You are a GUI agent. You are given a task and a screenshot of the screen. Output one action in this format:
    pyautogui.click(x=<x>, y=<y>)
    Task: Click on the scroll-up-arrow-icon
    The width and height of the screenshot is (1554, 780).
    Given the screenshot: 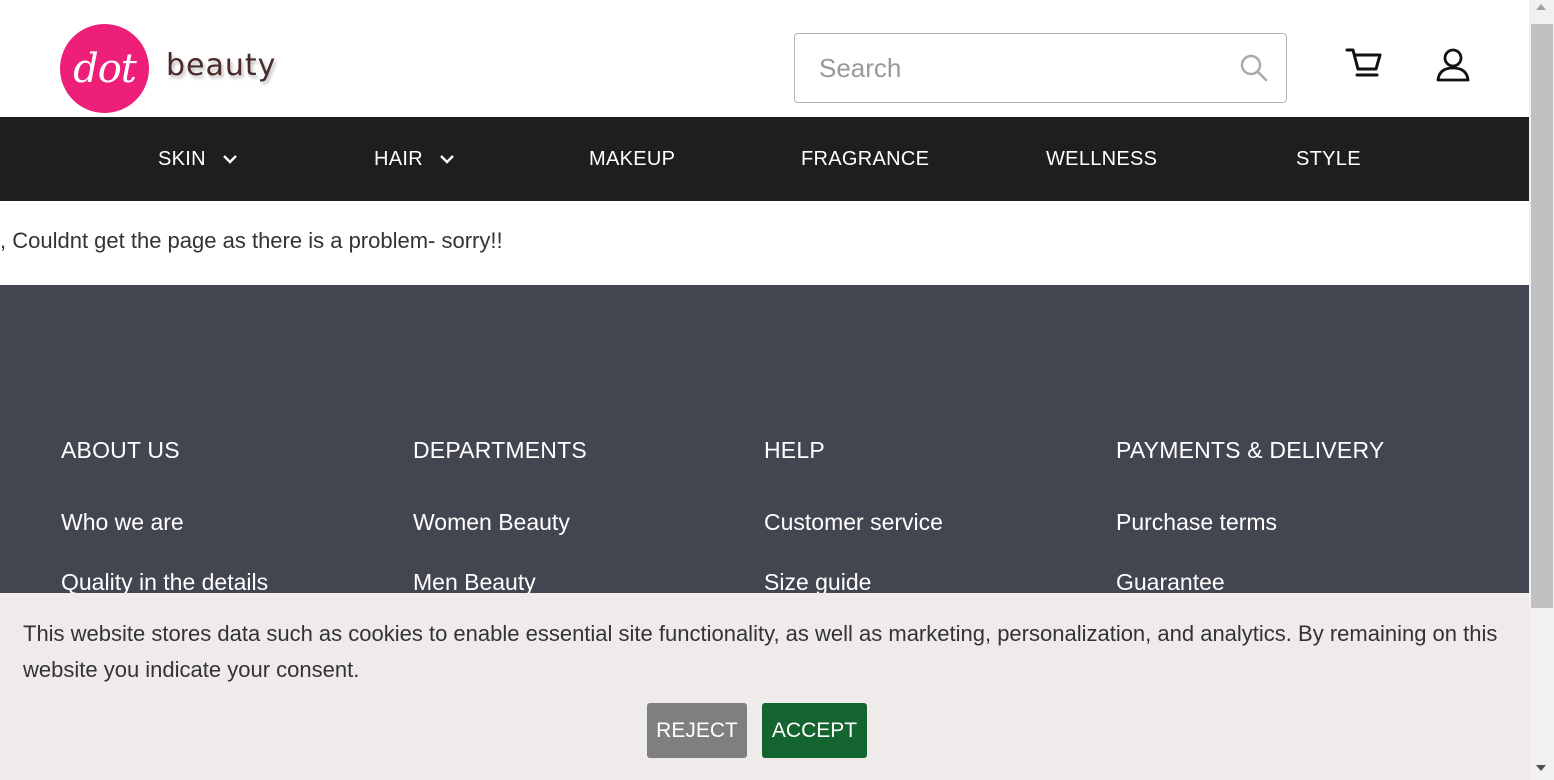 What is the action you would take?
    pyautogui.click(x=1541, y=7)
    